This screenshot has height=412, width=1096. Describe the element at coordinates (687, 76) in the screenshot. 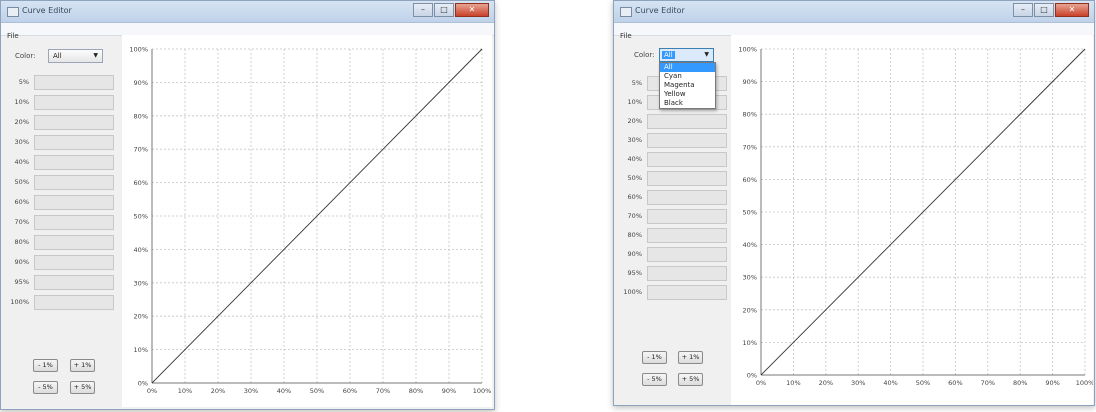

I see `color-option: Cyan` at that location.